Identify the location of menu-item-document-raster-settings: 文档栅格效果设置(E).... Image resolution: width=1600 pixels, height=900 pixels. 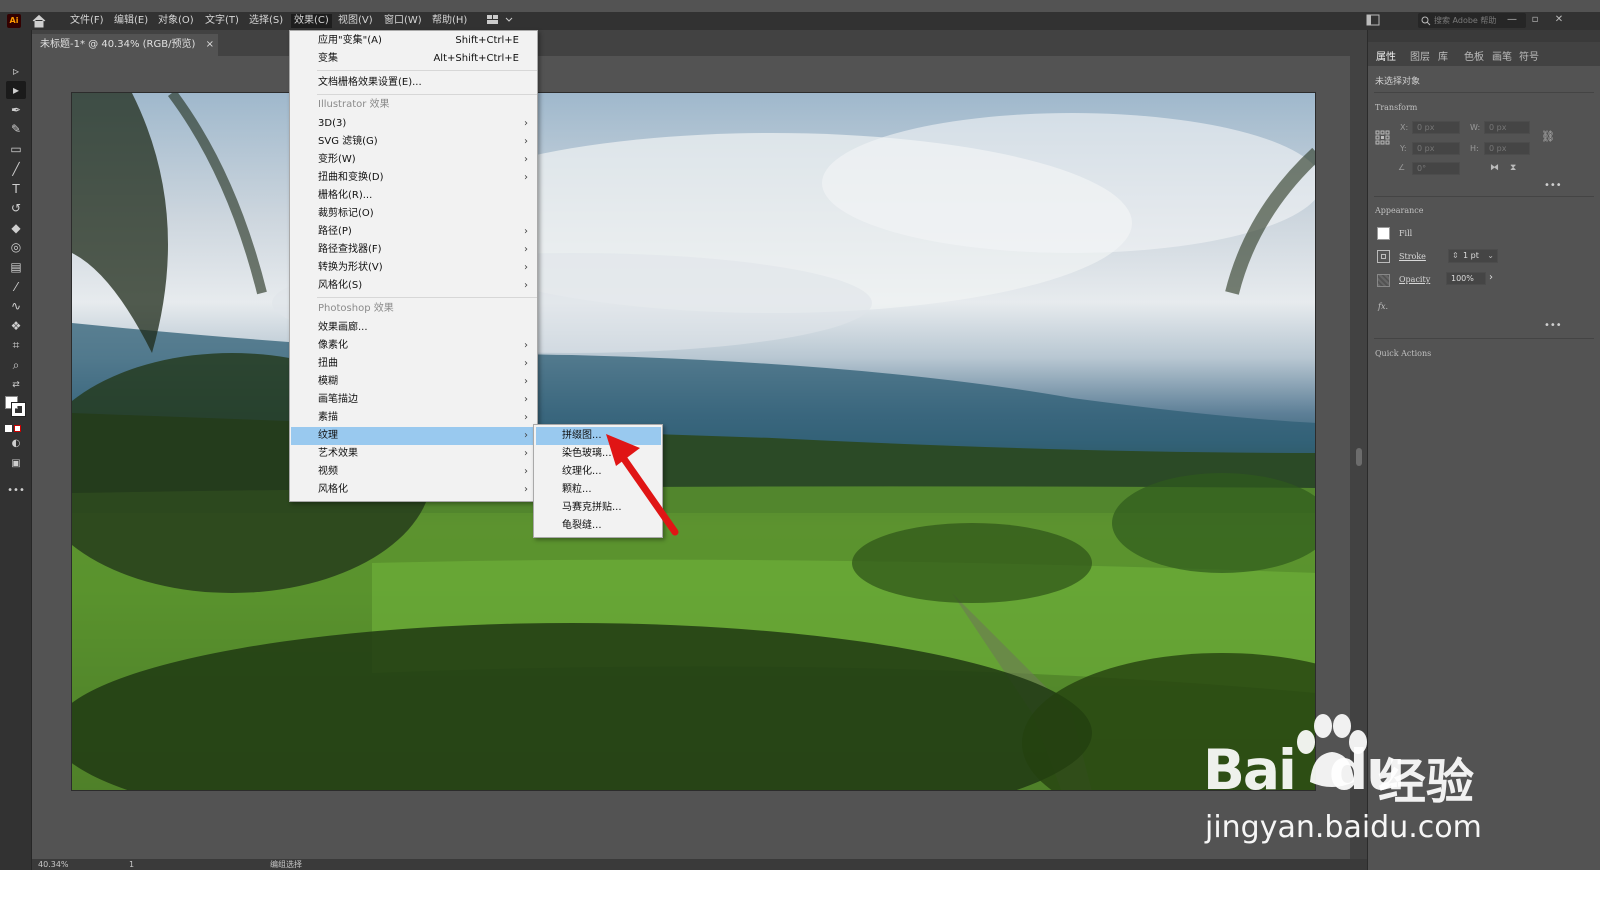
(413, 83).